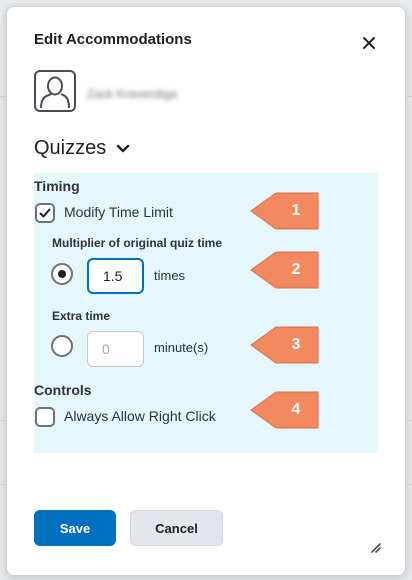  I want to click on modify-time-limit-checkbox, so click(45, 213).